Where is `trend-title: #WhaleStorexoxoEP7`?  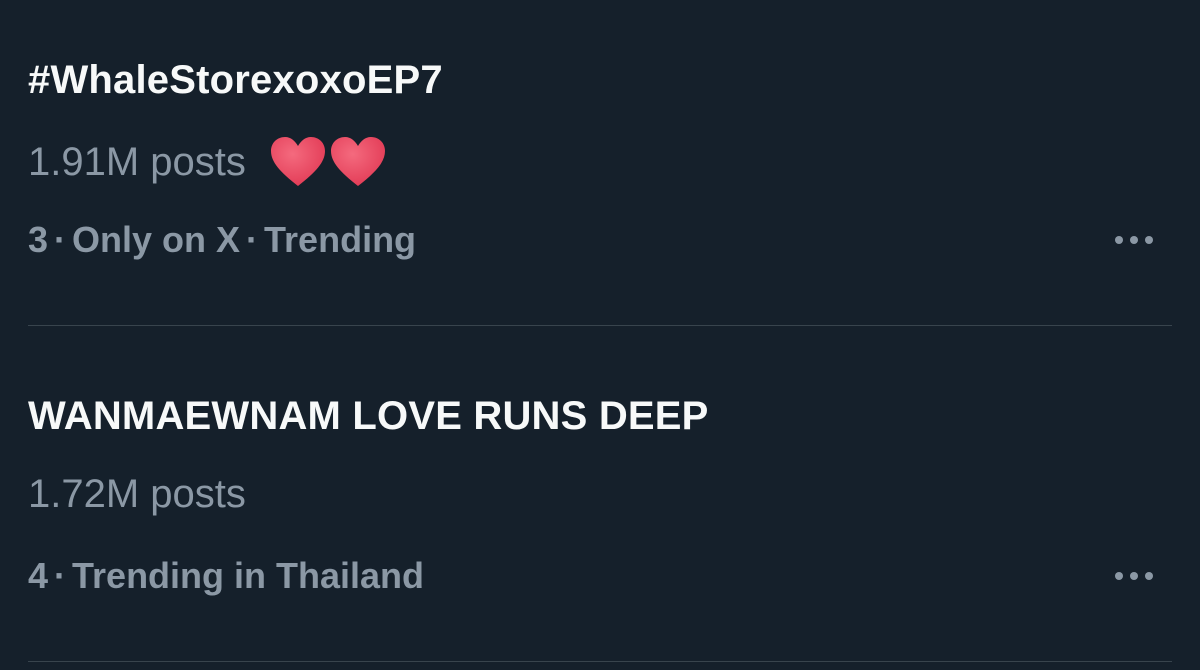 trend-title: #WhaleStorexoxoEP7 is located at coordinates (235, 80).